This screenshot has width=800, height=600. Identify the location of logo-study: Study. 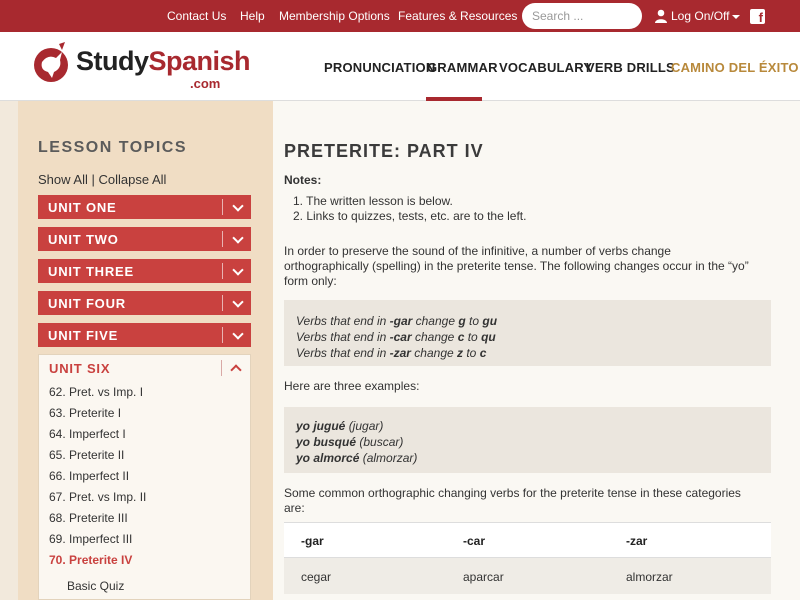
(112, 61).